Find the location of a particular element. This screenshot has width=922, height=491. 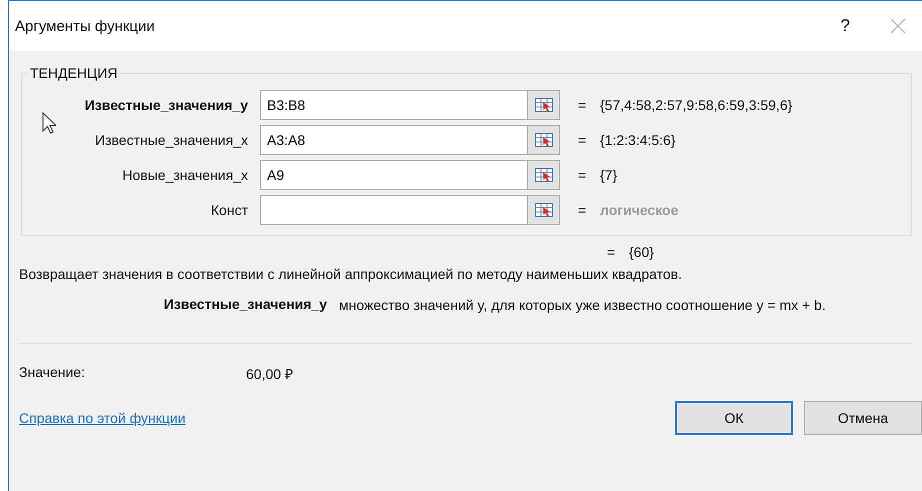

argument-label: Известные_значения_y is located at coordinates (166, 104).